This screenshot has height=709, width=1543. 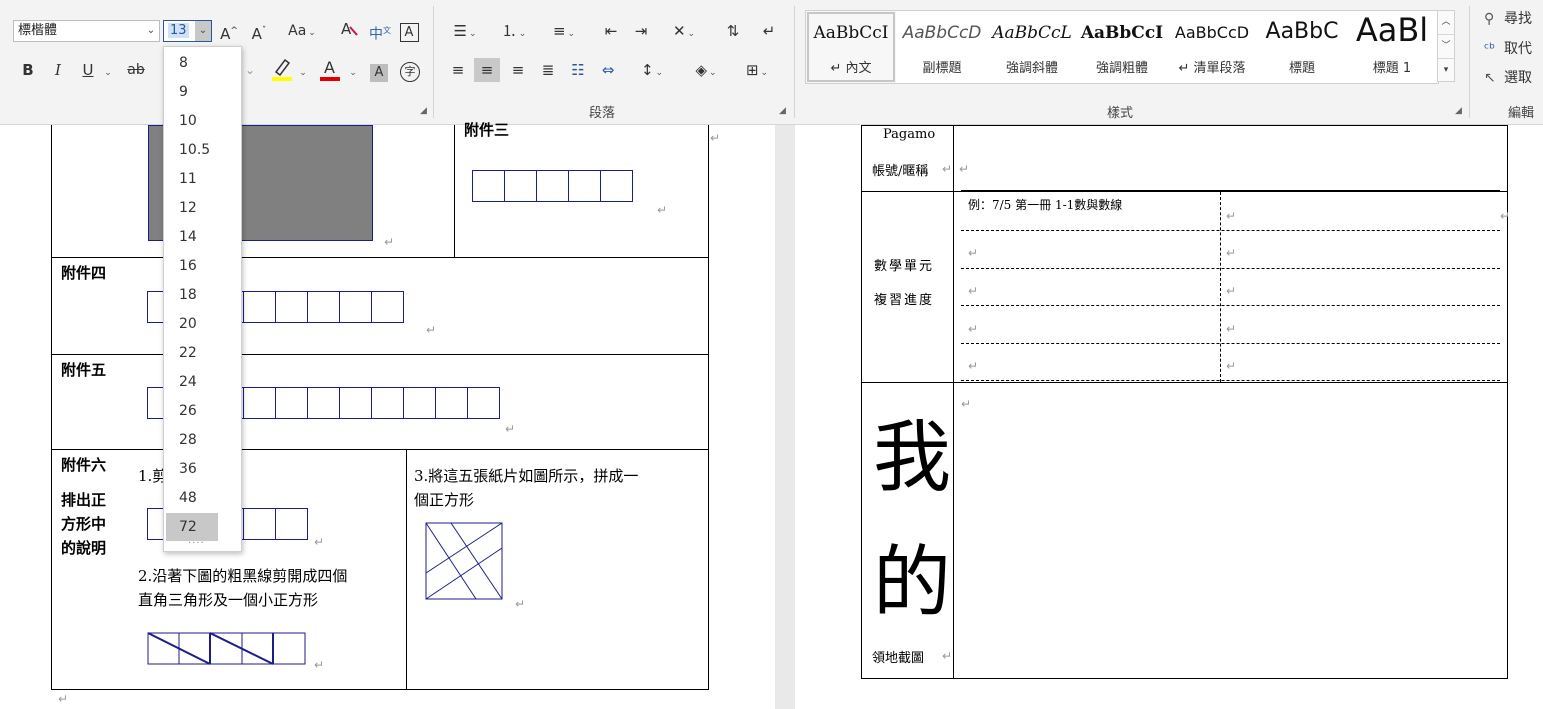 What do you see at coordinates (487, 70) in the screenshot?
I see `align-center-button: ≡` at bounding box center [487, 70].